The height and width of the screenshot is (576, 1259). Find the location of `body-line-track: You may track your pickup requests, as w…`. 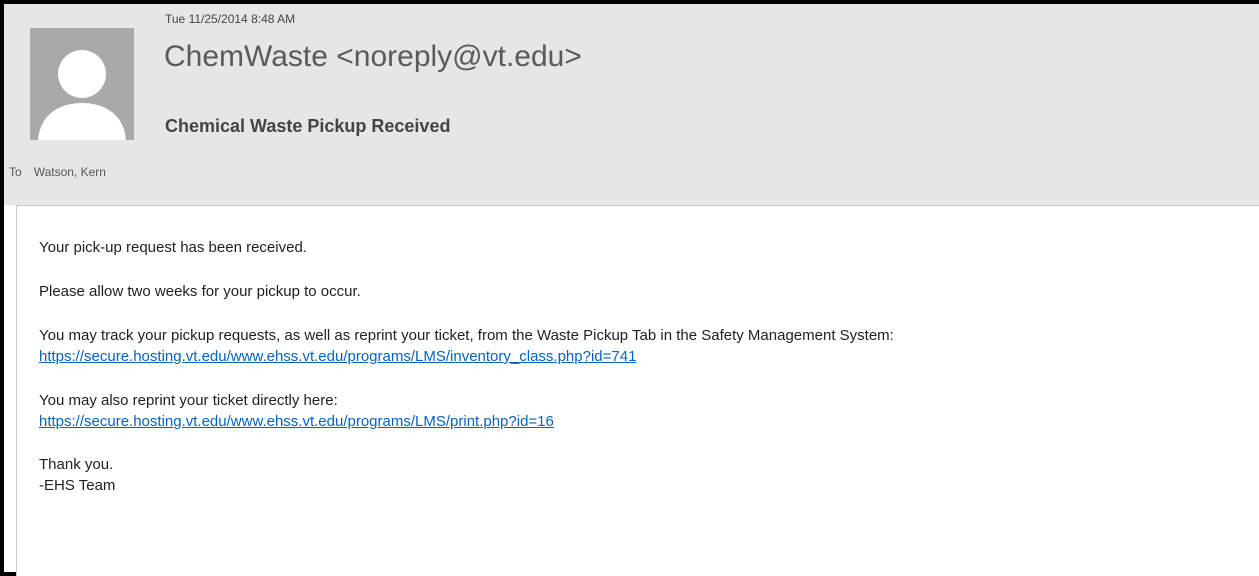

body-line-track: You may track your pickup requests, as w… is located at coordinates (466, 335).